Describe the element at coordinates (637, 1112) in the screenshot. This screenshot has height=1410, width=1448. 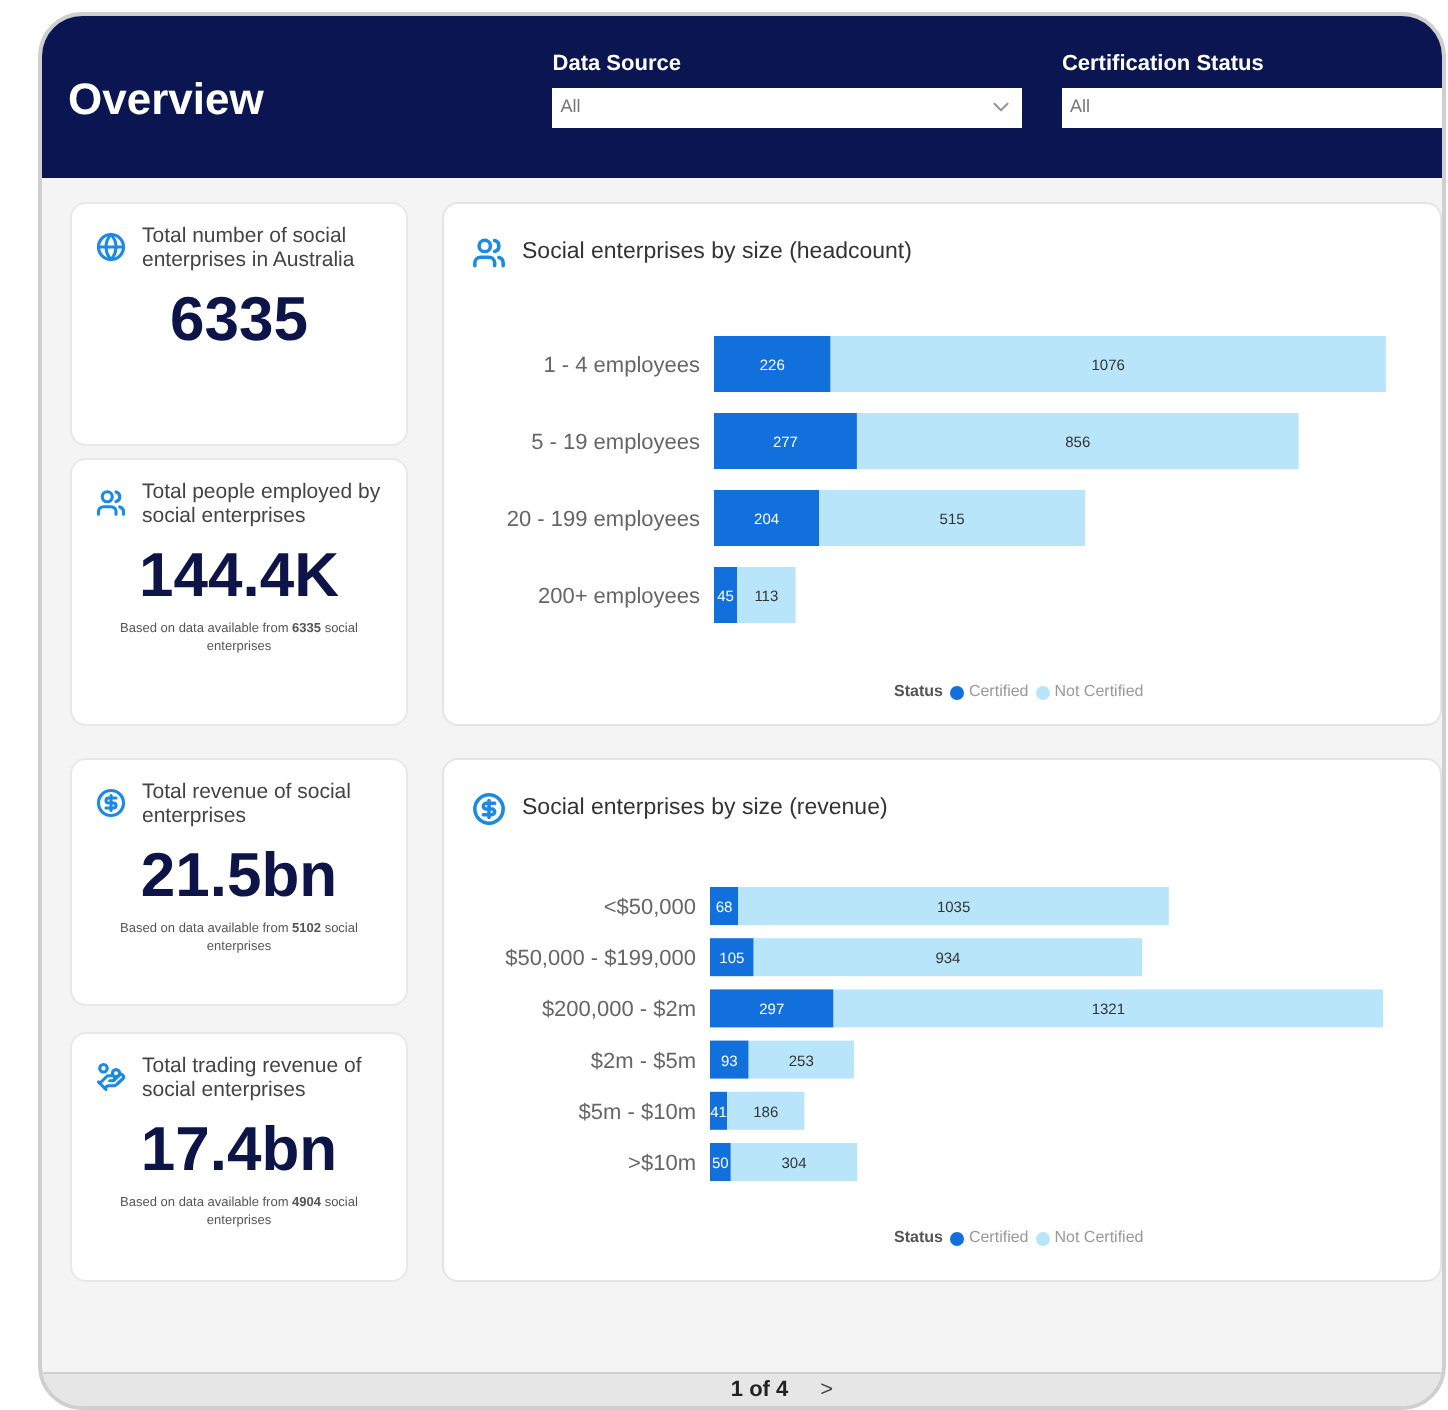
I see `category-label: $5m - $10m` at that location.